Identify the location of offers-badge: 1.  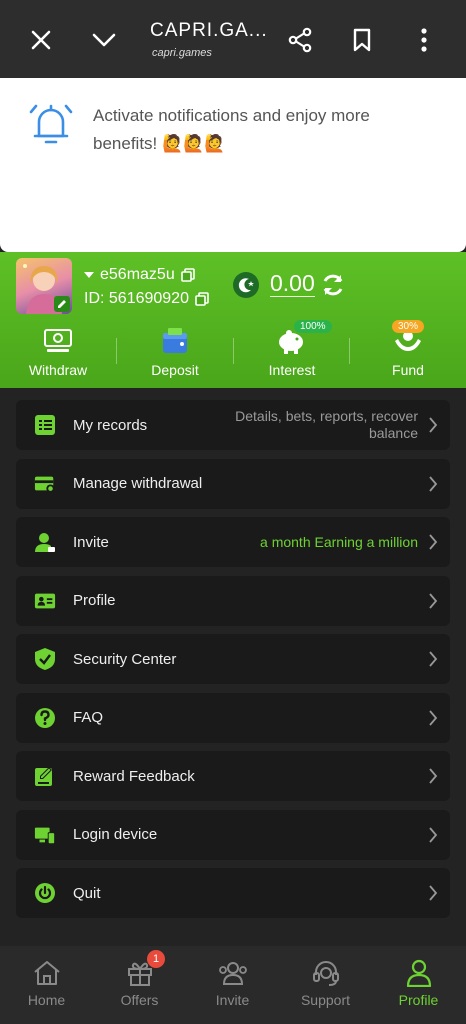
(156, 959).